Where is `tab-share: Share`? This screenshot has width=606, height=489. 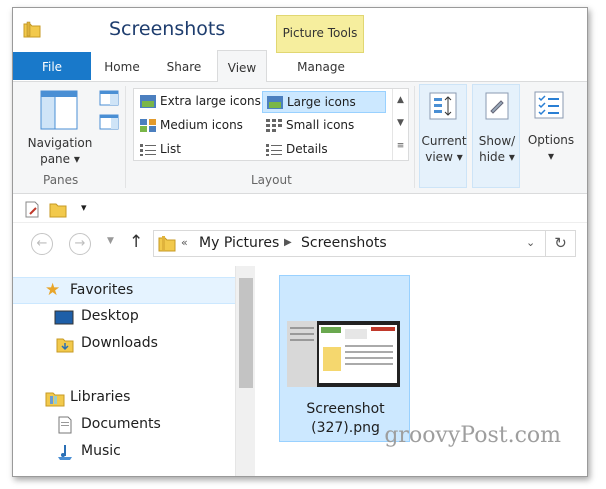 tab-share: Share is located at coordinates (184, 65).